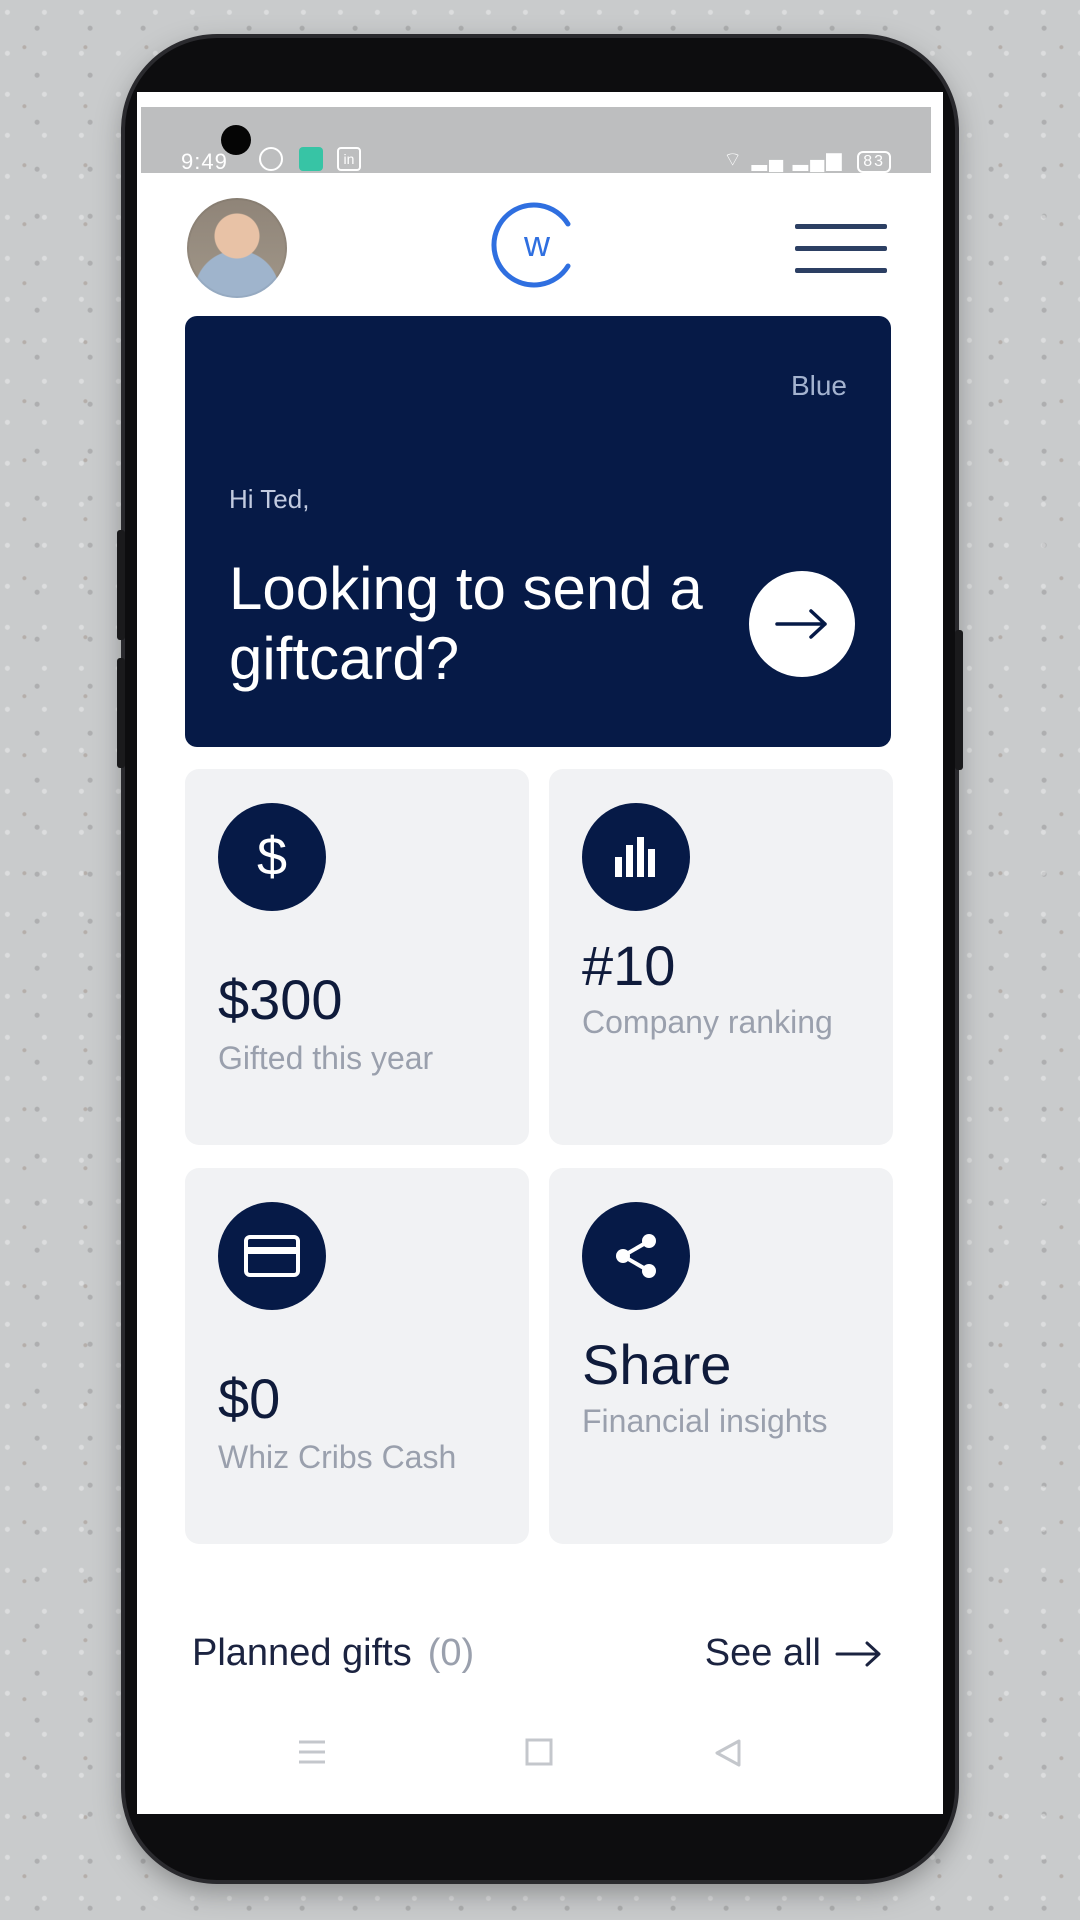  What do you see at coordinates (357, 957) in the screenshot?
I see `gifted-tile: $ $300 Gifted this year` at bounding box center [357, 957].